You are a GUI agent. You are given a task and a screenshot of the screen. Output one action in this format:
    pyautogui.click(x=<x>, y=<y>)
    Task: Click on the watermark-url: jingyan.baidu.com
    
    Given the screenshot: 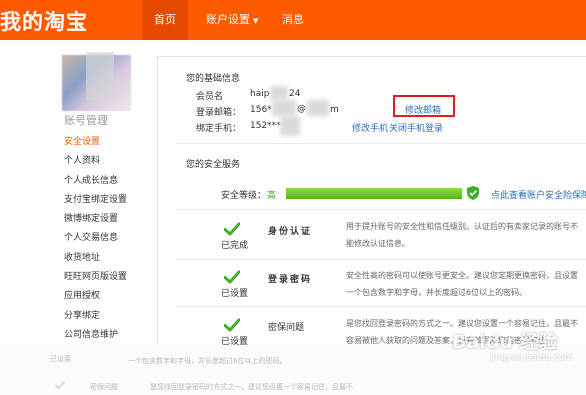 What is the action you would take?
    pyautogui.click(x=532, y=358)
    